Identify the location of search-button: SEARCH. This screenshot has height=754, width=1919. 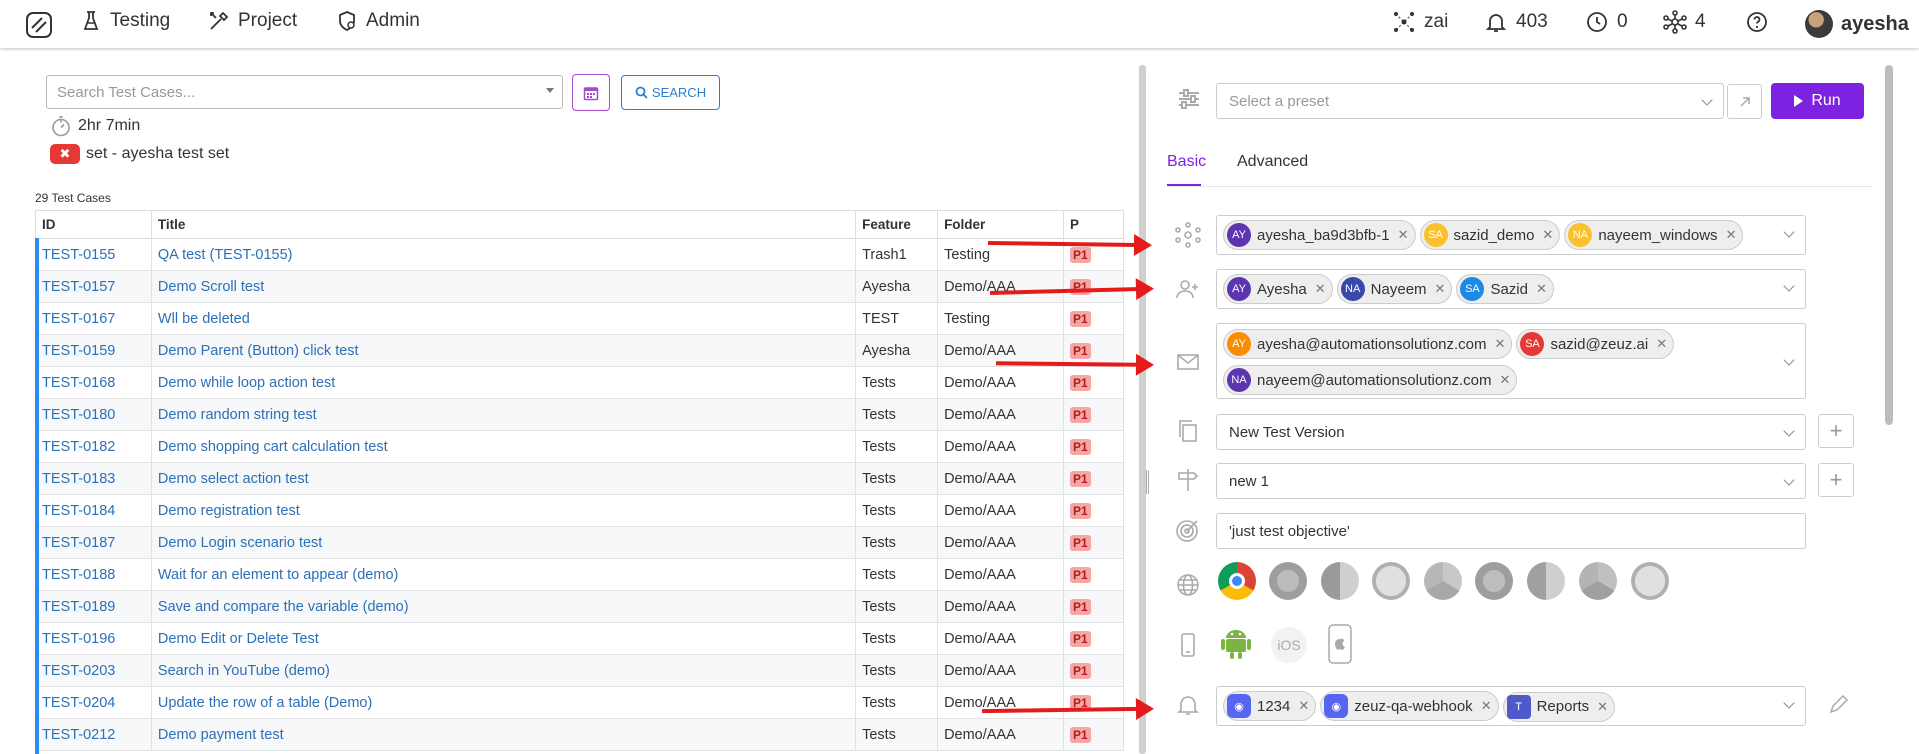
(670, 92).